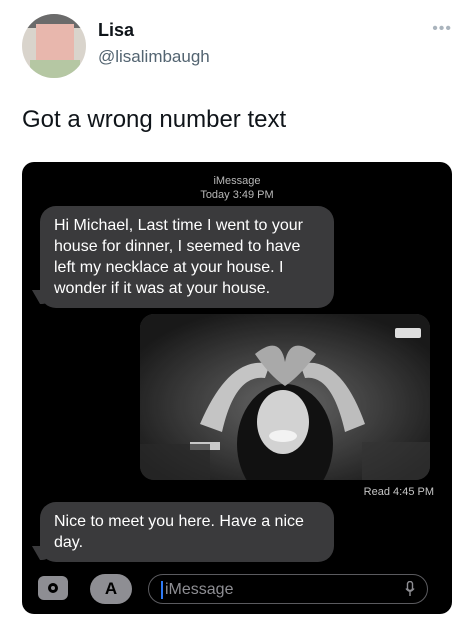  What do you see at coordinates (54, 46) in the screenshot?
I see `avatar` at bounding box center [54, 46].